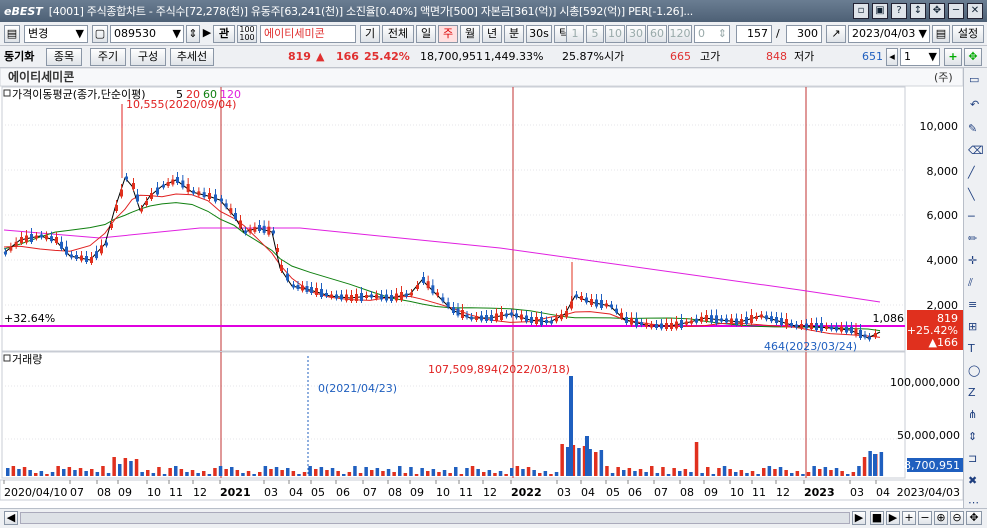 This screenshot has width=987, height=528. Describe the element at coordinates (514, 34) in the screenshot. I see `period-minute: 분` at that location.